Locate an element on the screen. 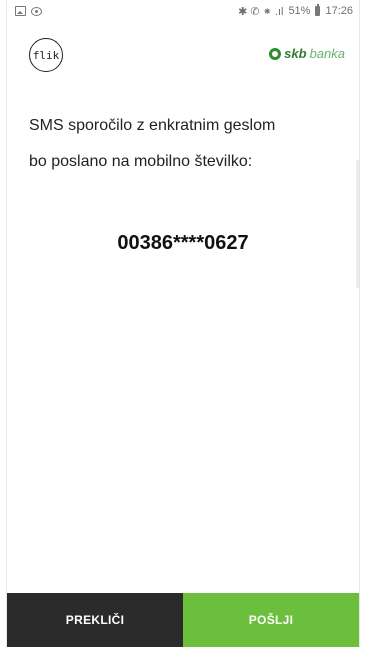 Image resolution: width=366 pixels, height=647 pixels. battery-percent: 51% is located at coordinates (299, 11).